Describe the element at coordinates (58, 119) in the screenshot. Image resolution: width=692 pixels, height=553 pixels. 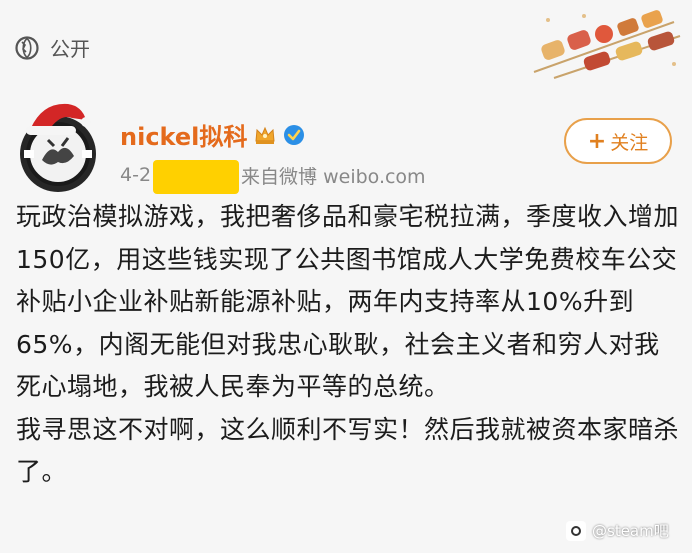
I see `santa-hat-icon` at that location.